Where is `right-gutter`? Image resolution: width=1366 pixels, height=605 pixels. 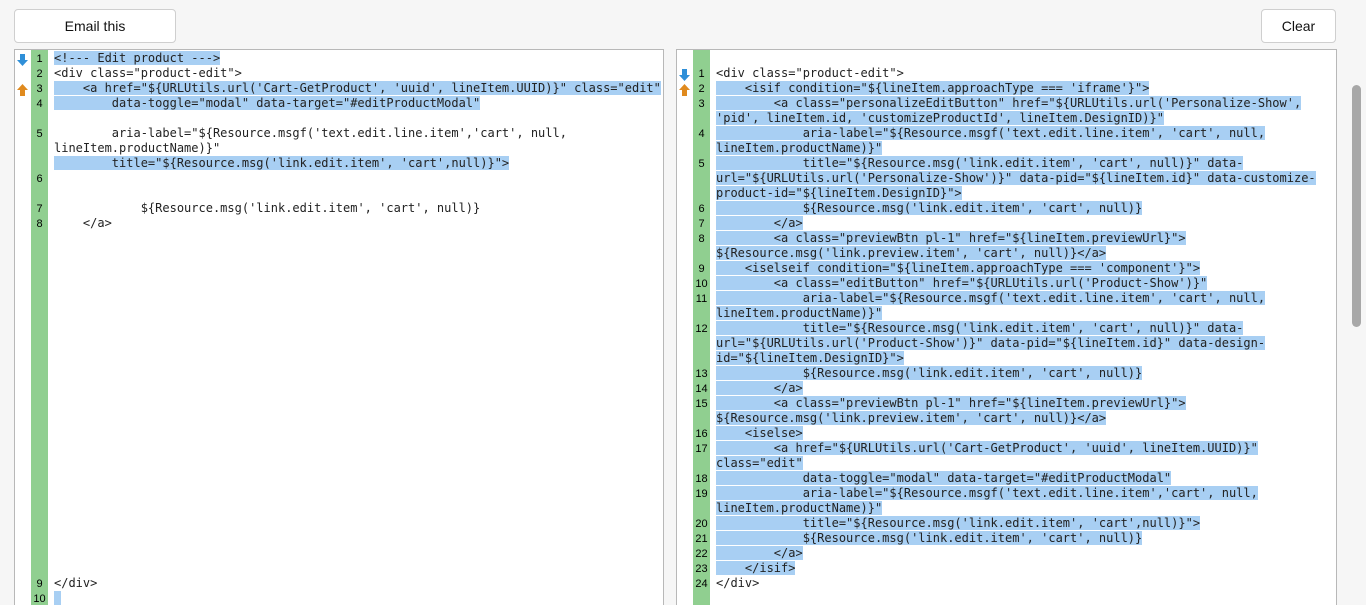 right-gutter is located at coordinates (685, 327).